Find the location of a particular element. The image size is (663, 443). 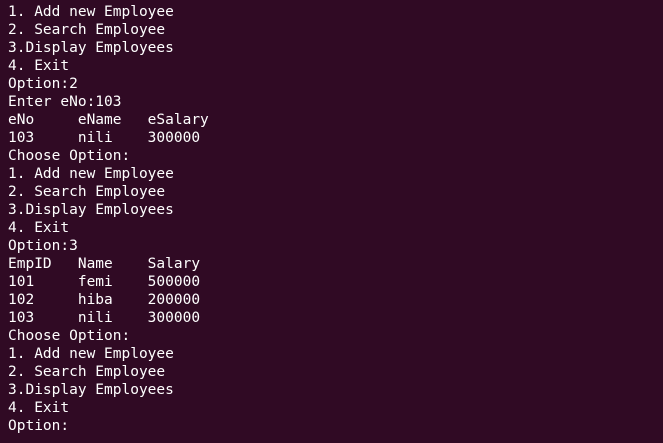

terminal-line: Enter eNo:103 is located at coordinates (65, 102).